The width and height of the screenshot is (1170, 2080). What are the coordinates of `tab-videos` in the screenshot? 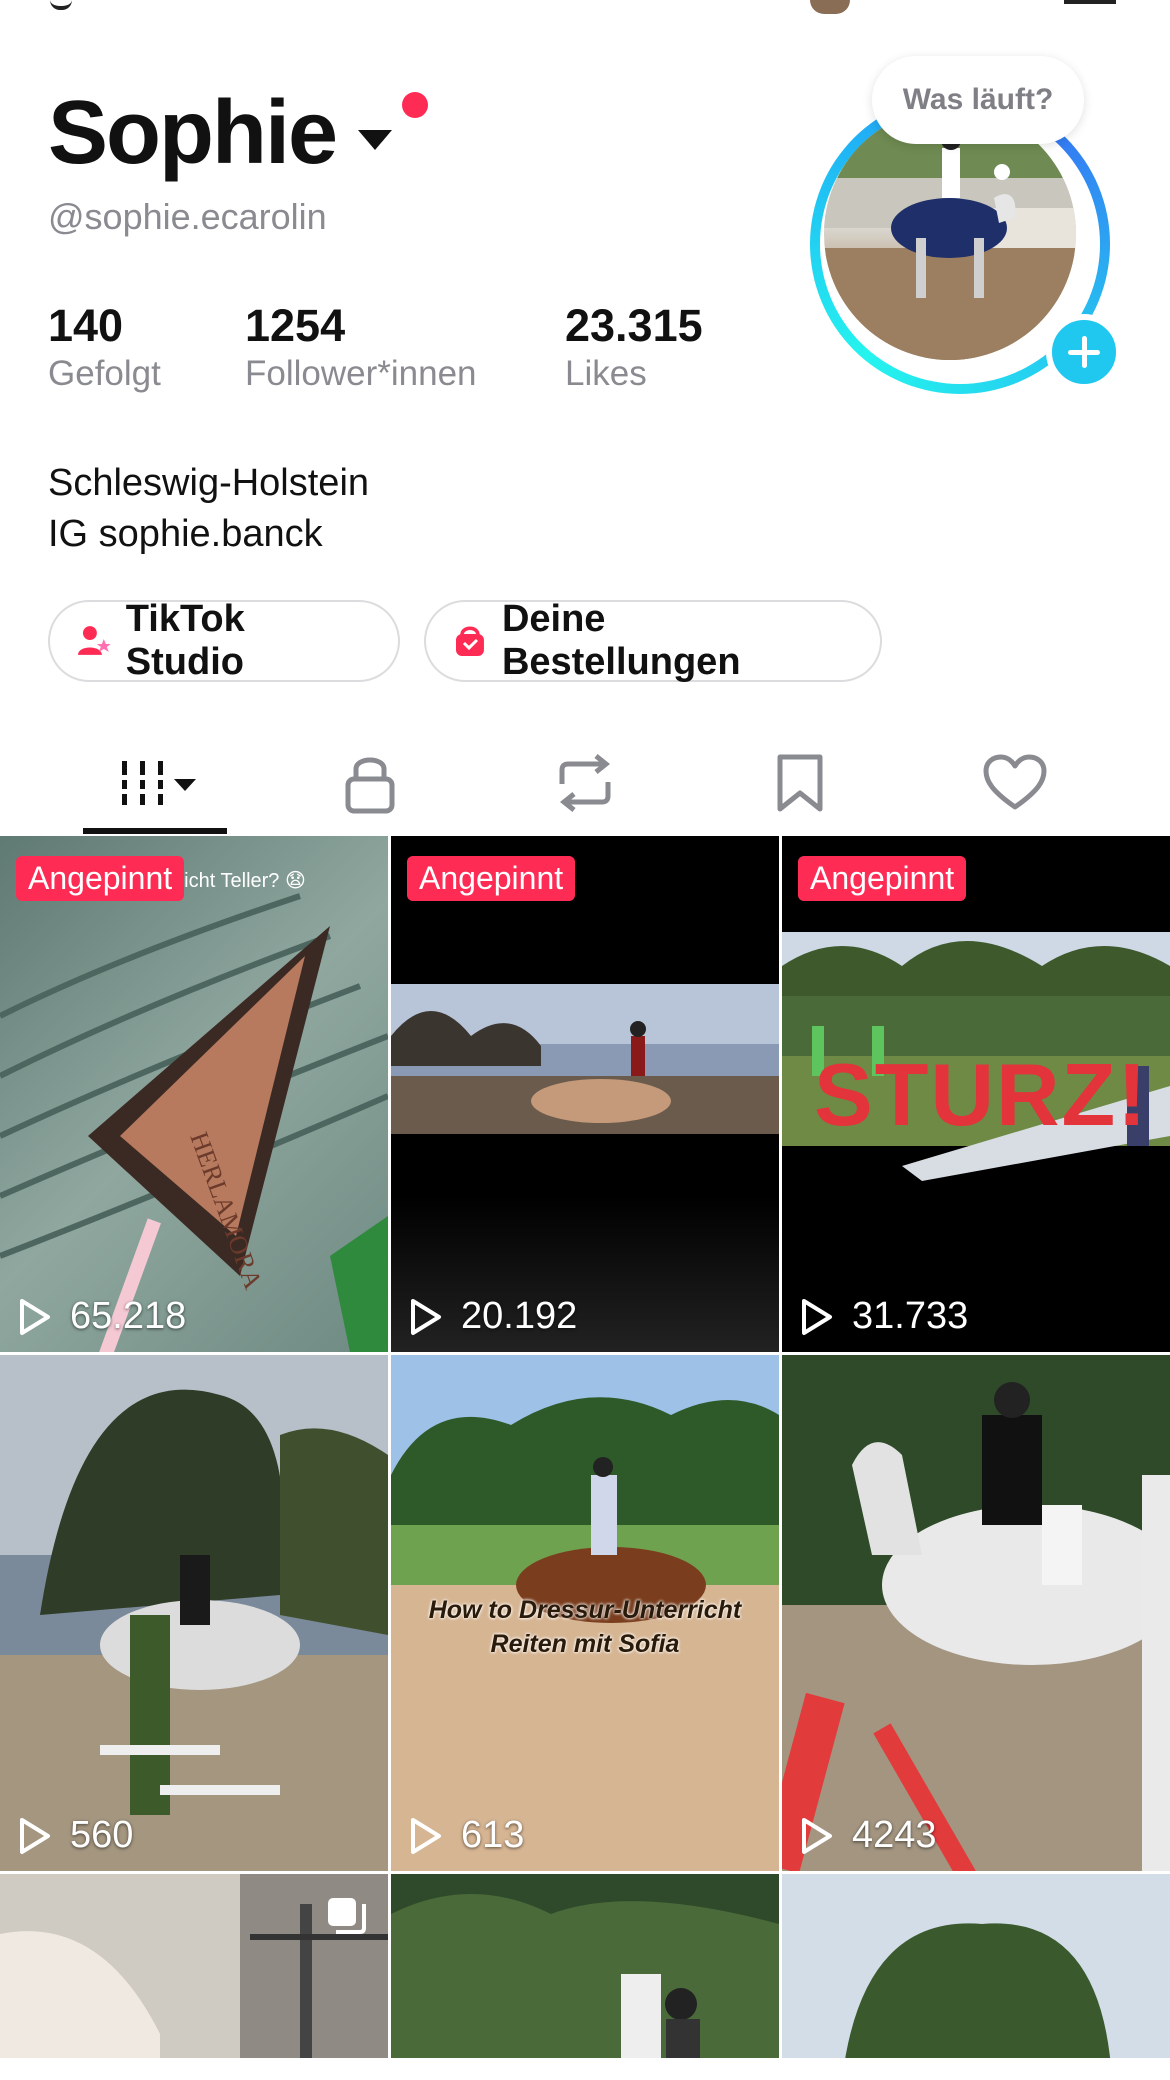 It's located at (155, 783).